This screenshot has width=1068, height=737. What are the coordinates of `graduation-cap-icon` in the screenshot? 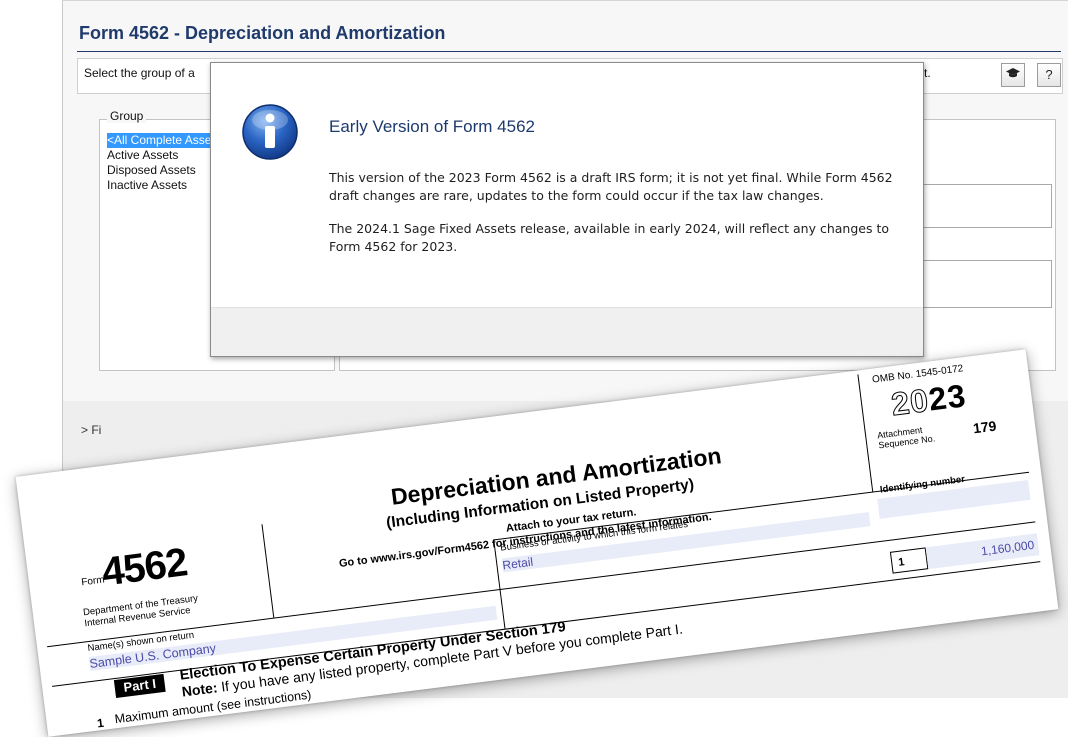 It's located at (1013, 74).